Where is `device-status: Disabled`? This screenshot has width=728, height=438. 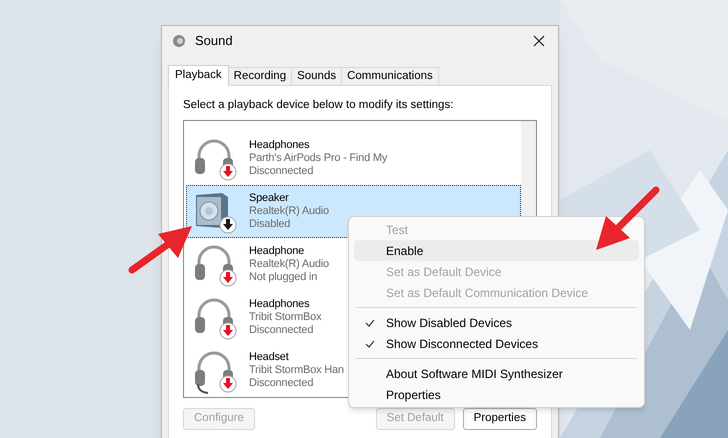 device-status: Disabled is located at coordinates (270, 224).